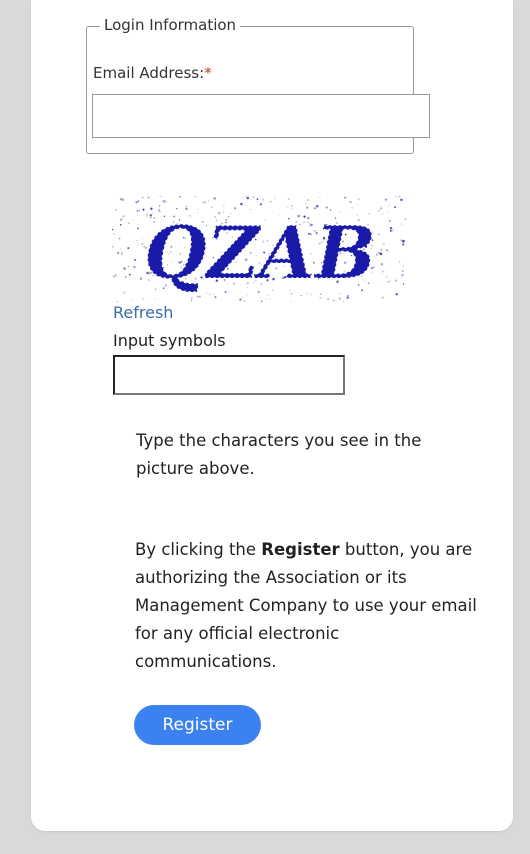  I want to click on captcha-image: QZAB, so click(259, 249).